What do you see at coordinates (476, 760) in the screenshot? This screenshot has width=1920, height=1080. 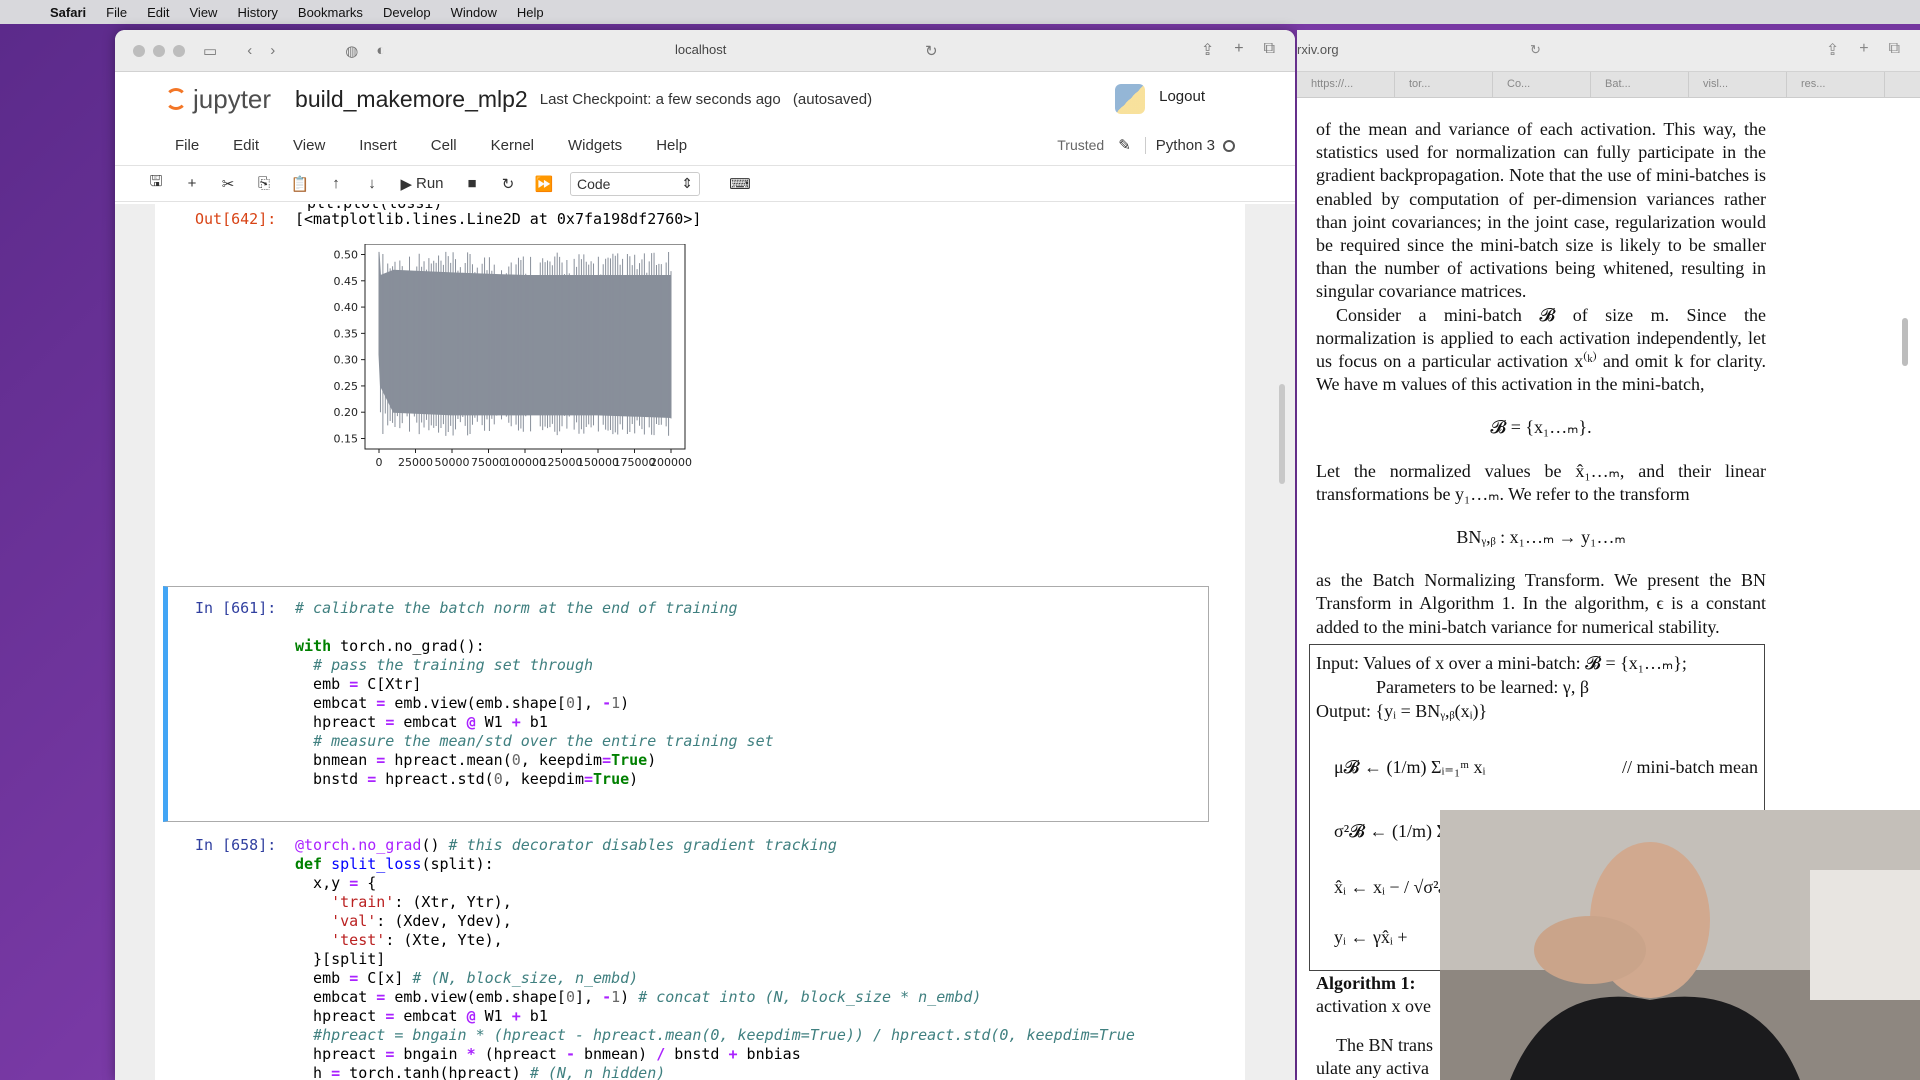 I see `code-line: bnmean = hpreact.mean(0, keepdim=True)` at bounding box center [476, 760].